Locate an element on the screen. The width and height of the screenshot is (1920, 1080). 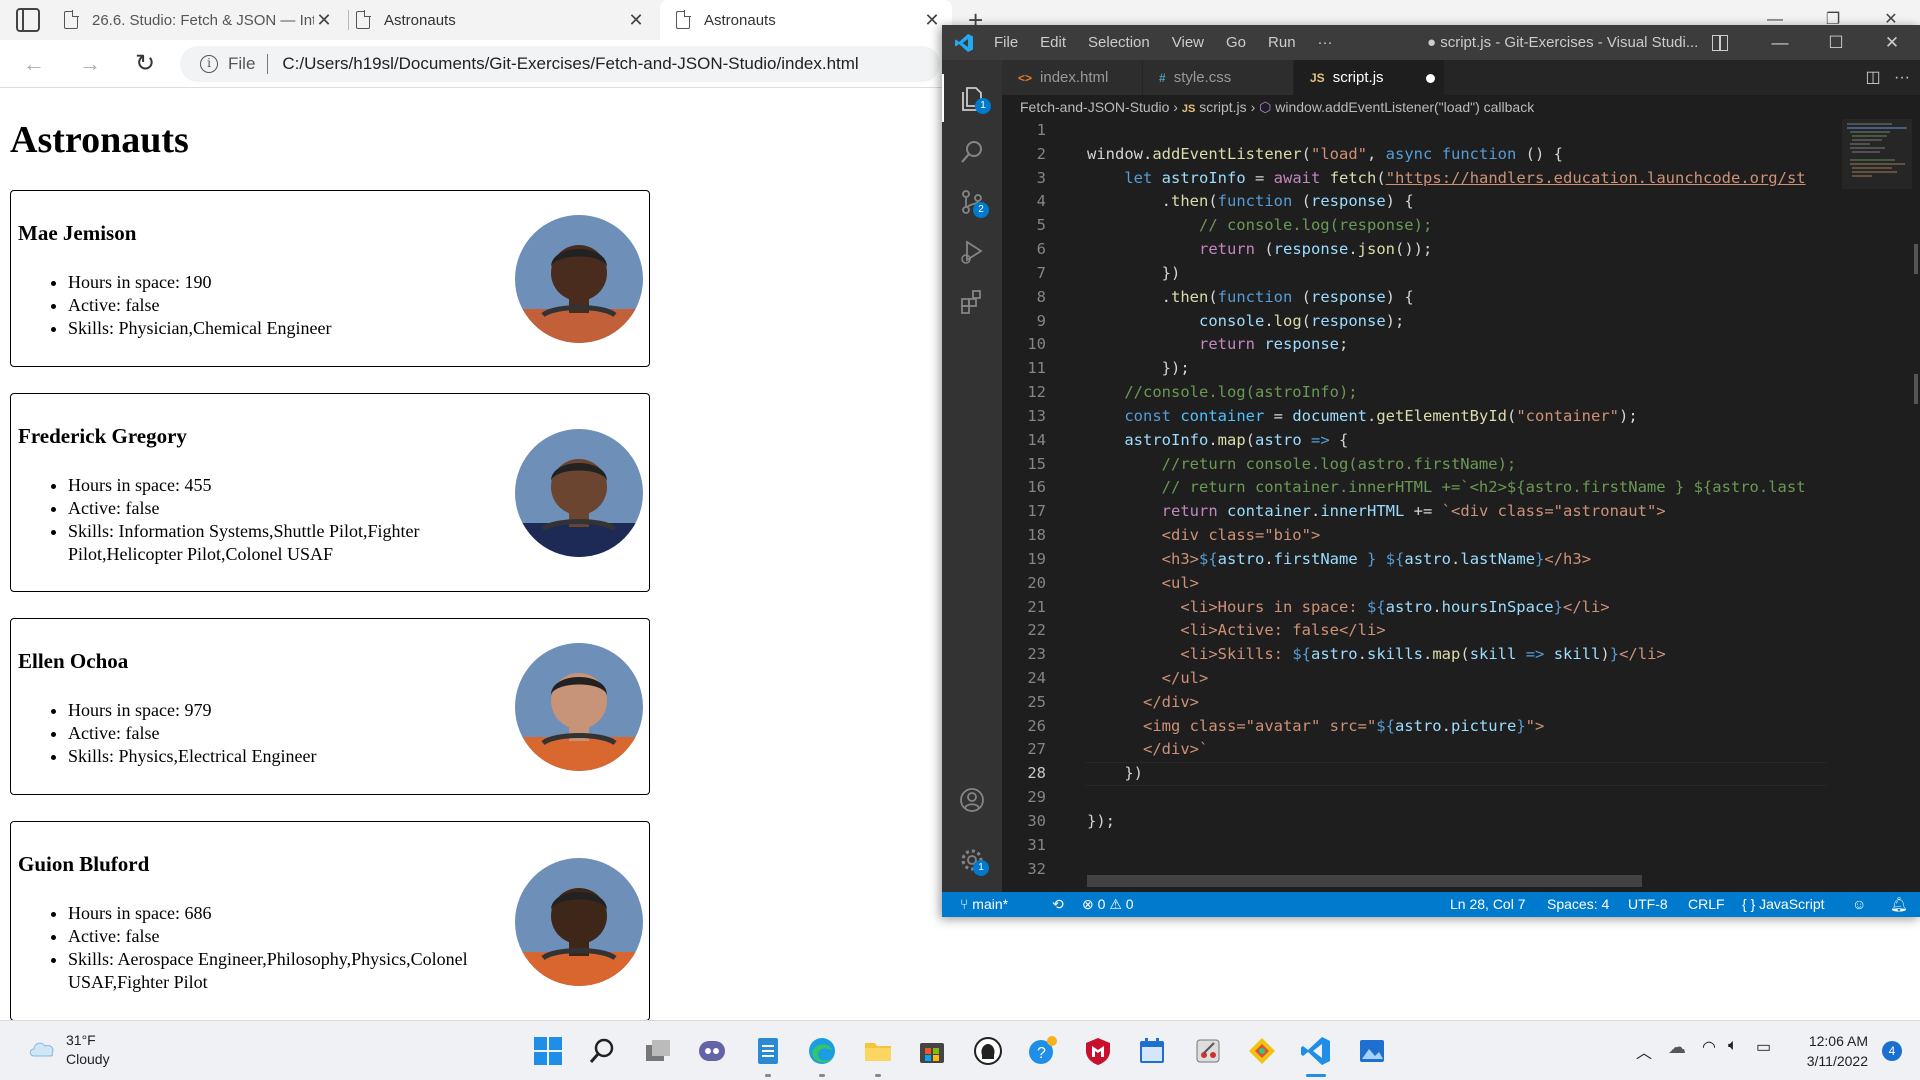
tab-script-js: JS script.js is located at coordinates (1369, 77).